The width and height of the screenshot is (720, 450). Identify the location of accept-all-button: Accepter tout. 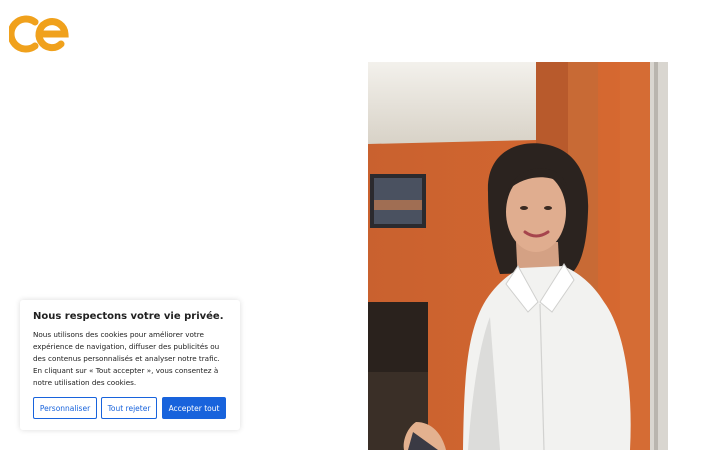
(194, 408).